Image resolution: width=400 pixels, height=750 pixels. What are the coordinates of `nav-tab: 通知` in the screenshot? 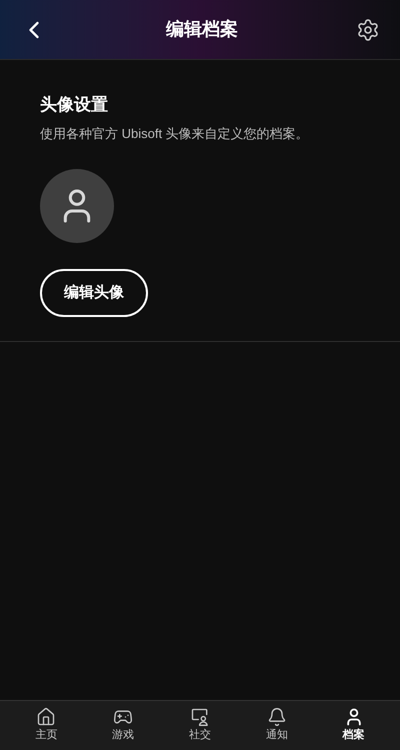 It's located at (276, 725).